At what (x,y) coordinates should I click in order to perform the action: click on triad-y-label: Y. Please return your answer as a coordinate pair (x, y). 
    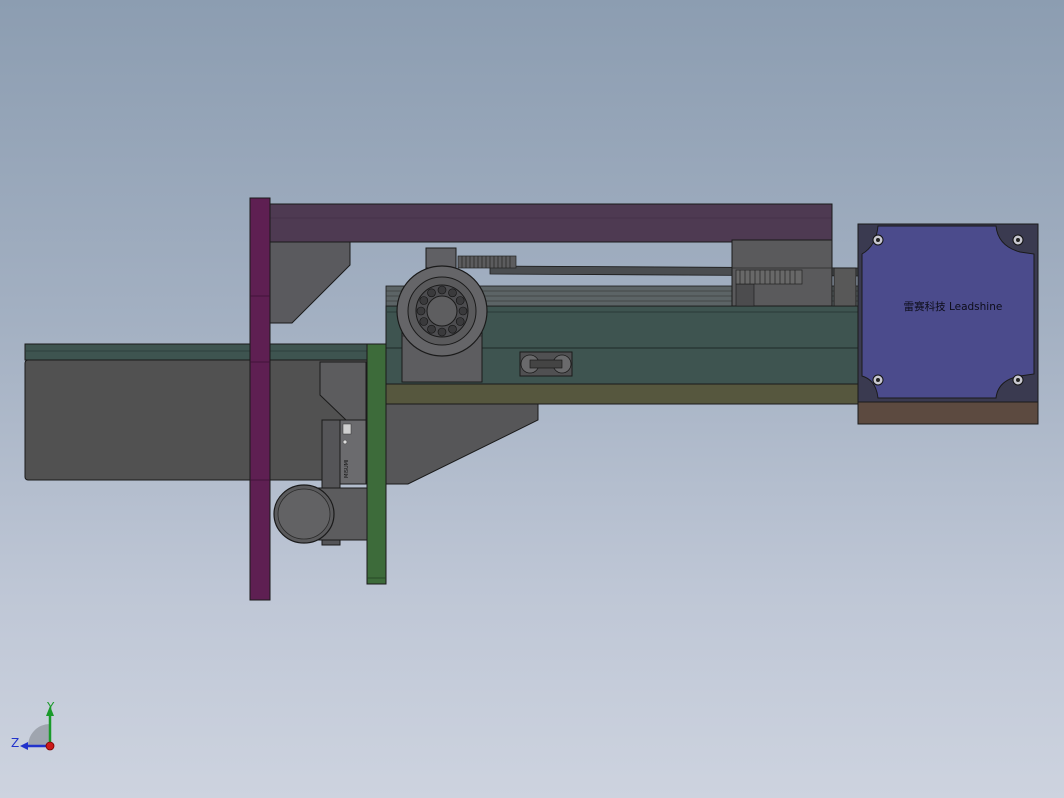
    Looking at the image, I should click on (50, 707).